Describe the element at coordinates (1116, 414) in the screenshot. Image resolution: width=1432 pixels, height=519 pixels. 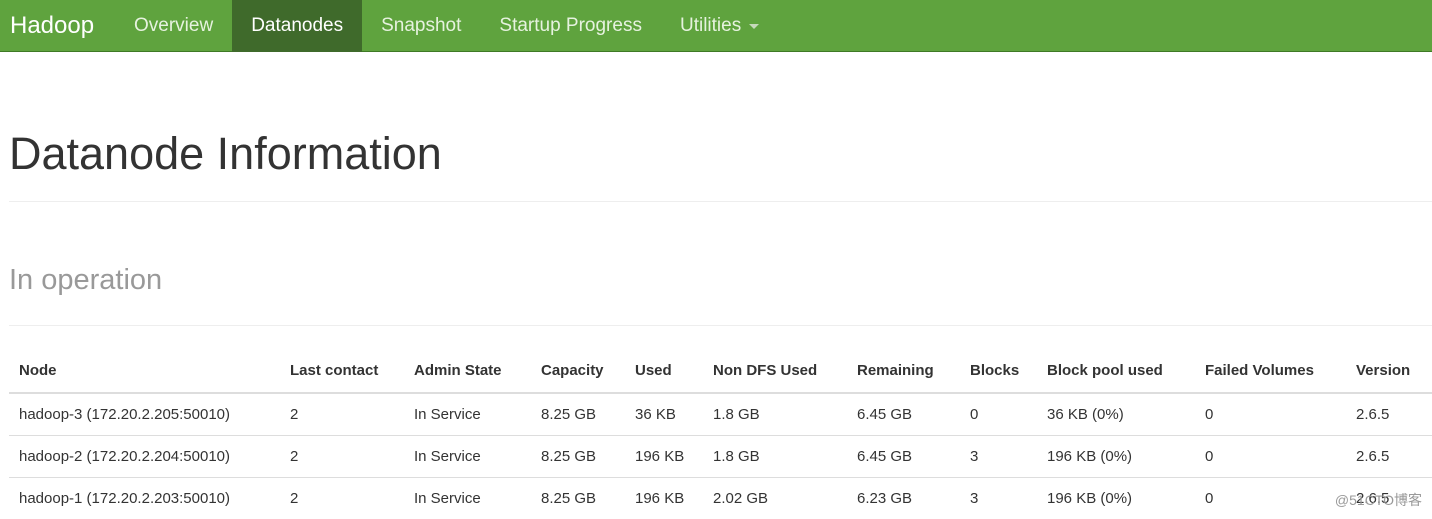
I see `cell-block-pool-used: 36 KB (0%)` at that location.